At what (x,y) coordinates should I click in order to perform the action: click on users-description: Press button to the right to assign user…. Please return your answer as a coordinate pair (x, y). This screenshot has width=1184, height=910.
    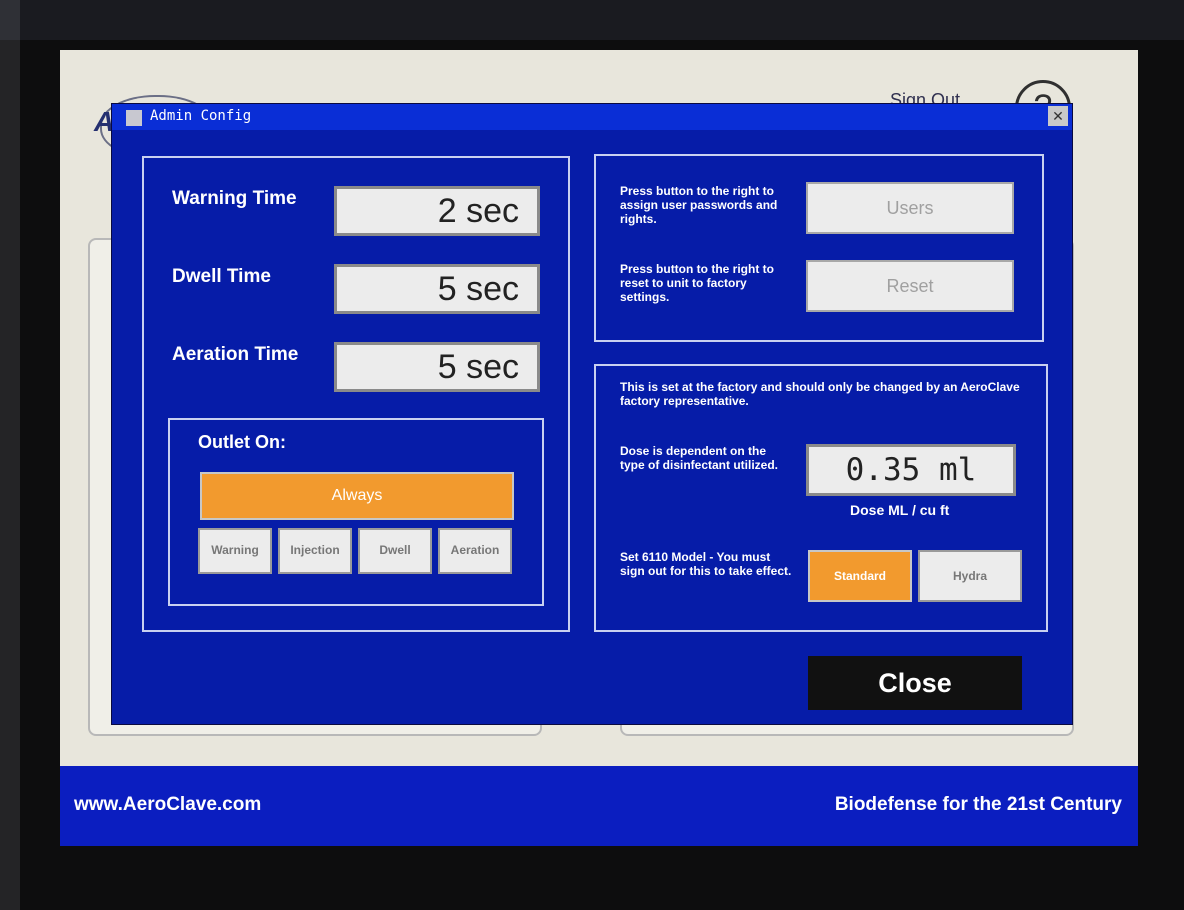
    Looking at the image, I should click on (699, 205).